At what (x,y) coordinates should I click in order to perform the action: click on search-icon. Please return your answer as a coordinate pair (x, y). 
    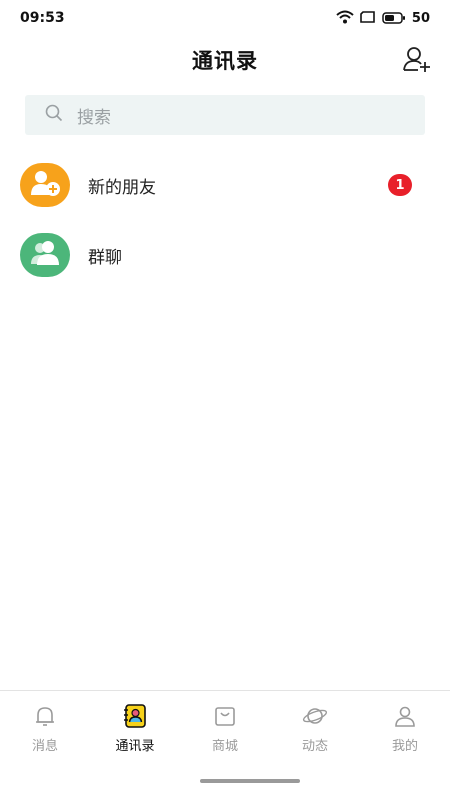
    Looking at the image, I should click on (54, 115).